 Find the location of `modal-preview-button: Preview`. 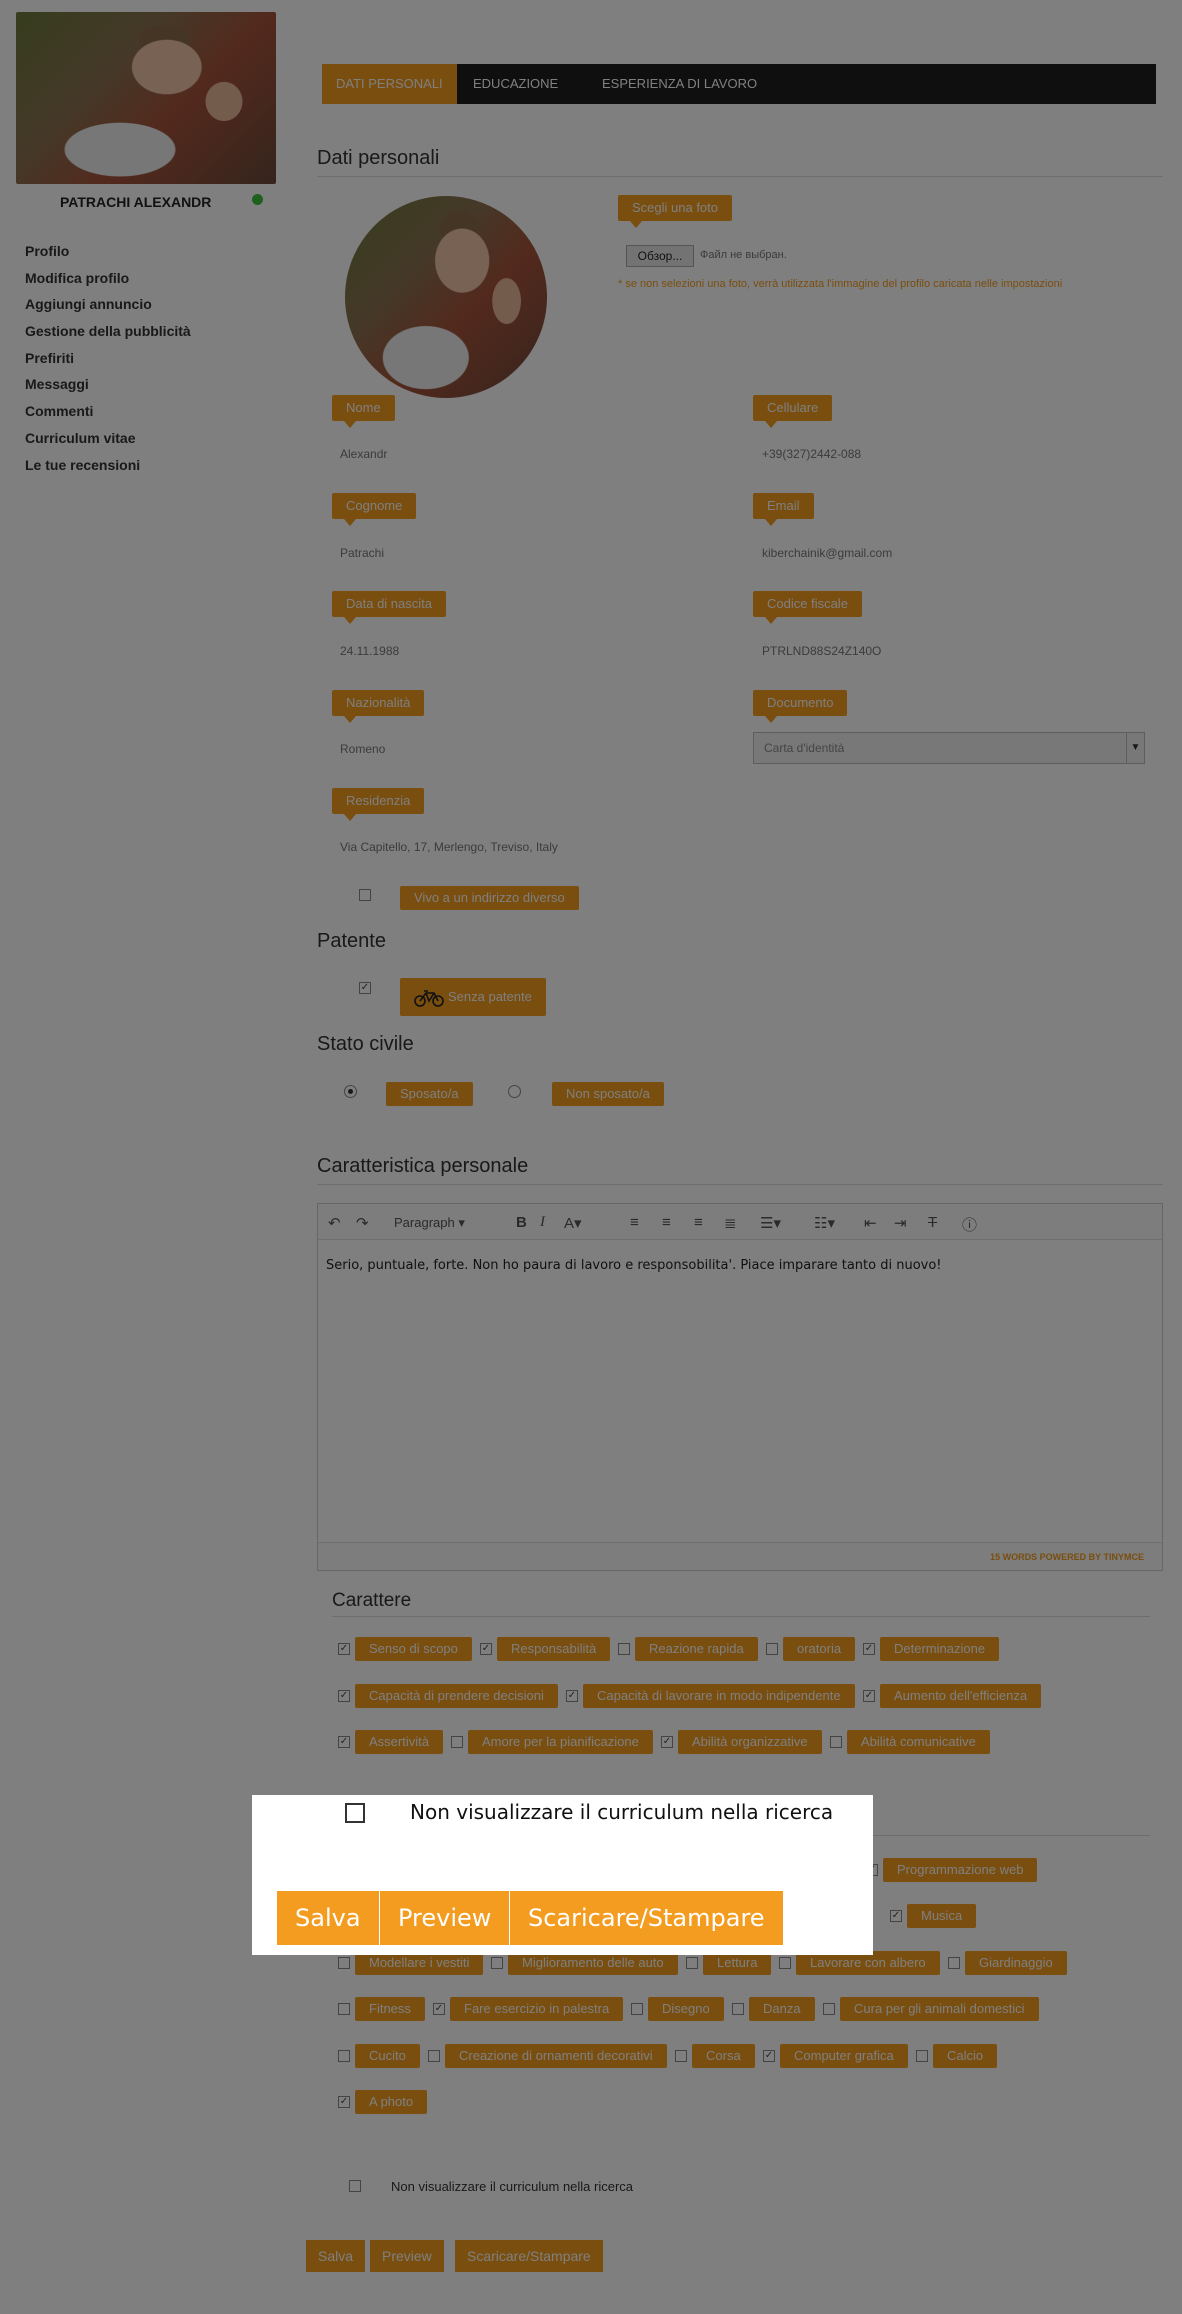

modal-preview-button: Preview is located at coordinates (445, 1918).